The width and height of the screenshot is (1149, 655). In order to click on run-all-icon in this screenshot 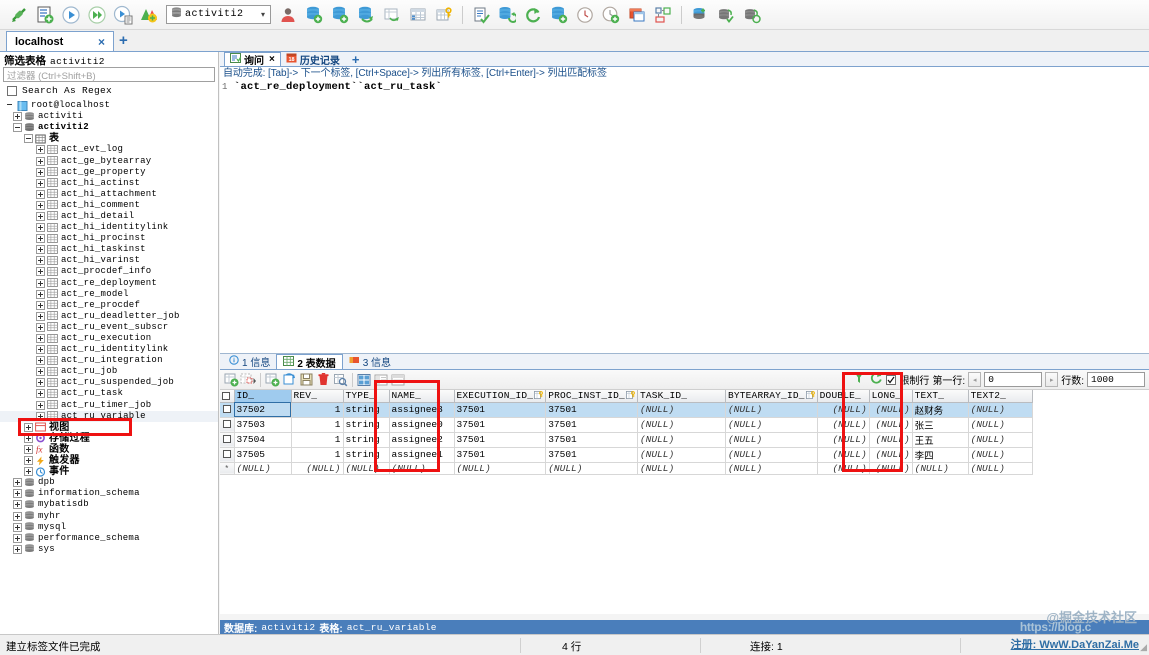, I will do `click(97, 15)`.